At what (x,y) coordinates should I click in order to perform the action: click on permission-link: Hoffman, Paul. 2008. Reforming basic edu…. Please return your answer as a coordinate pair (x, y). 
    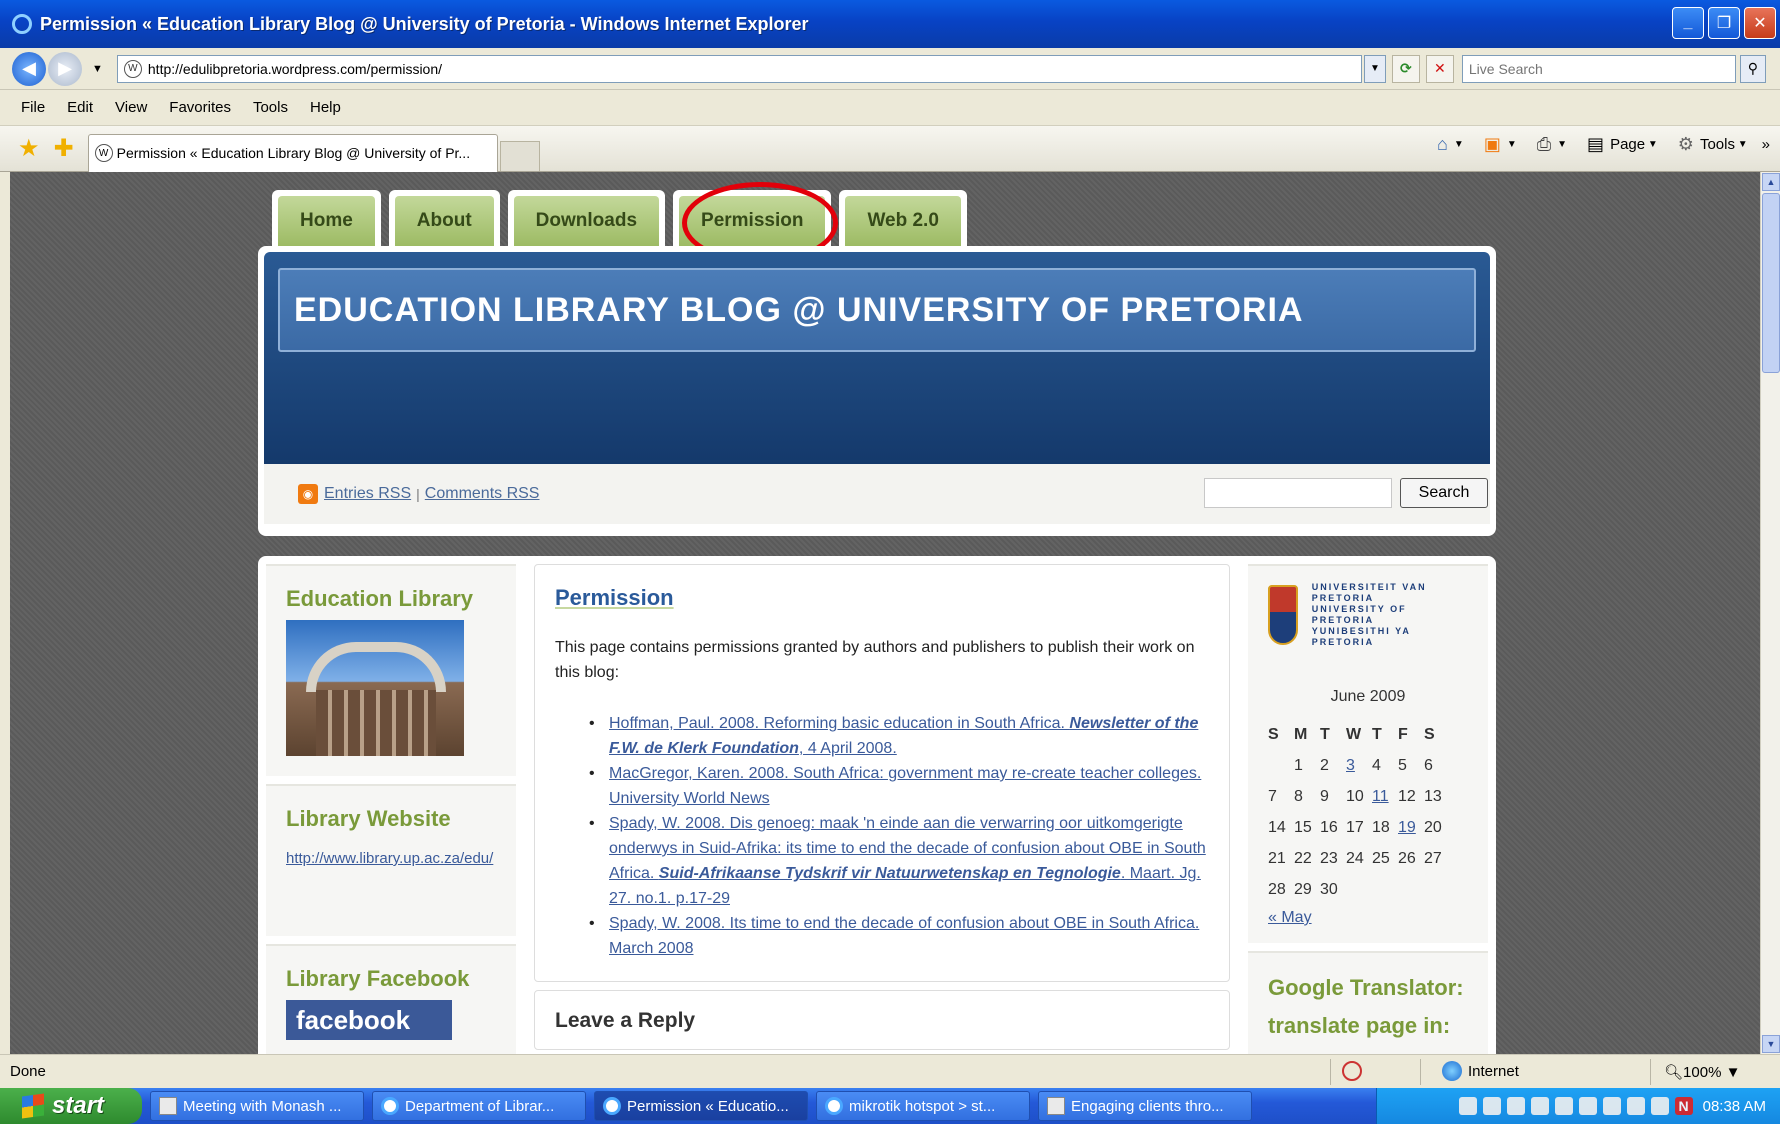
    Looking at the image, I should click on (903, 736).